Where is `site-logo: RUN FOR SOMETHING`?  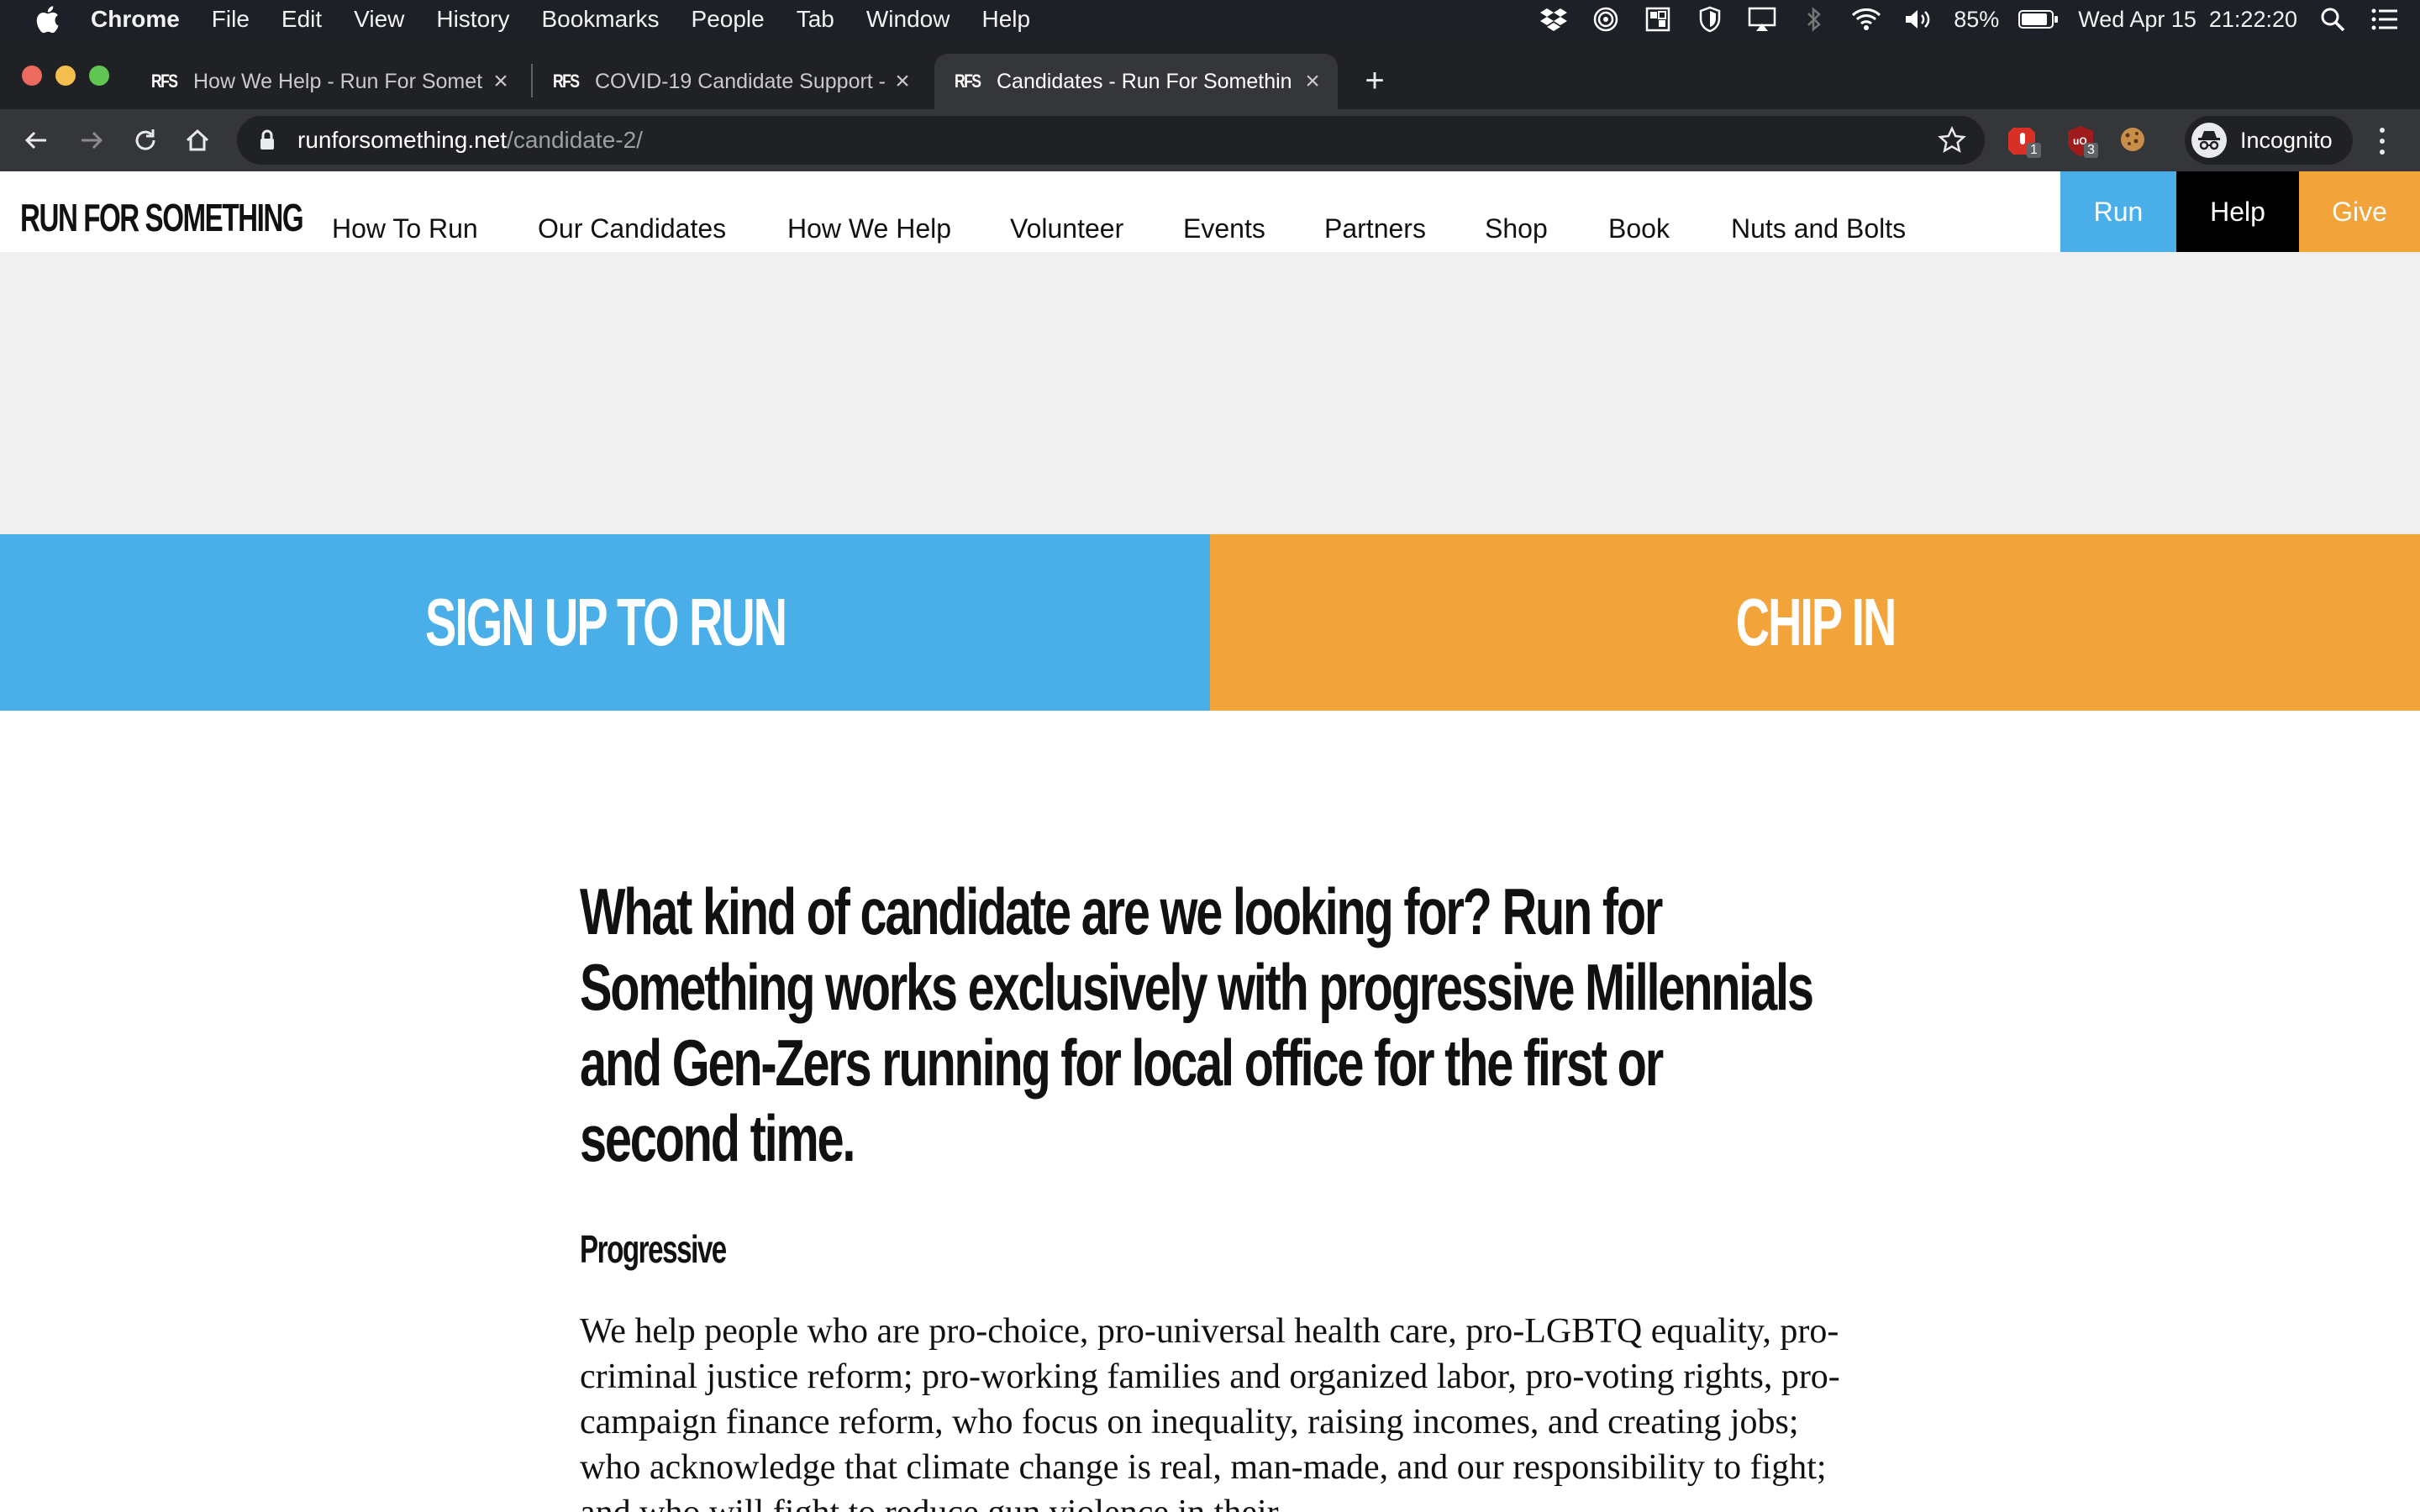
site-logo: RUN FOR SOMETHING is located at coordinates (162, 217).